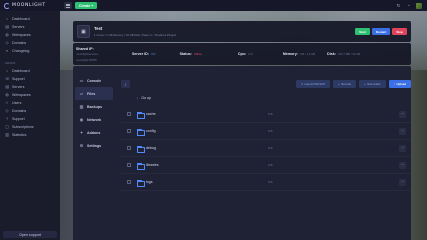 The width and height of the screenshot is (427, 240). What do you see at coordinates (7, 27) in the screenshot?
I see `server-icon: ▤` at bounding box center [7, 27].